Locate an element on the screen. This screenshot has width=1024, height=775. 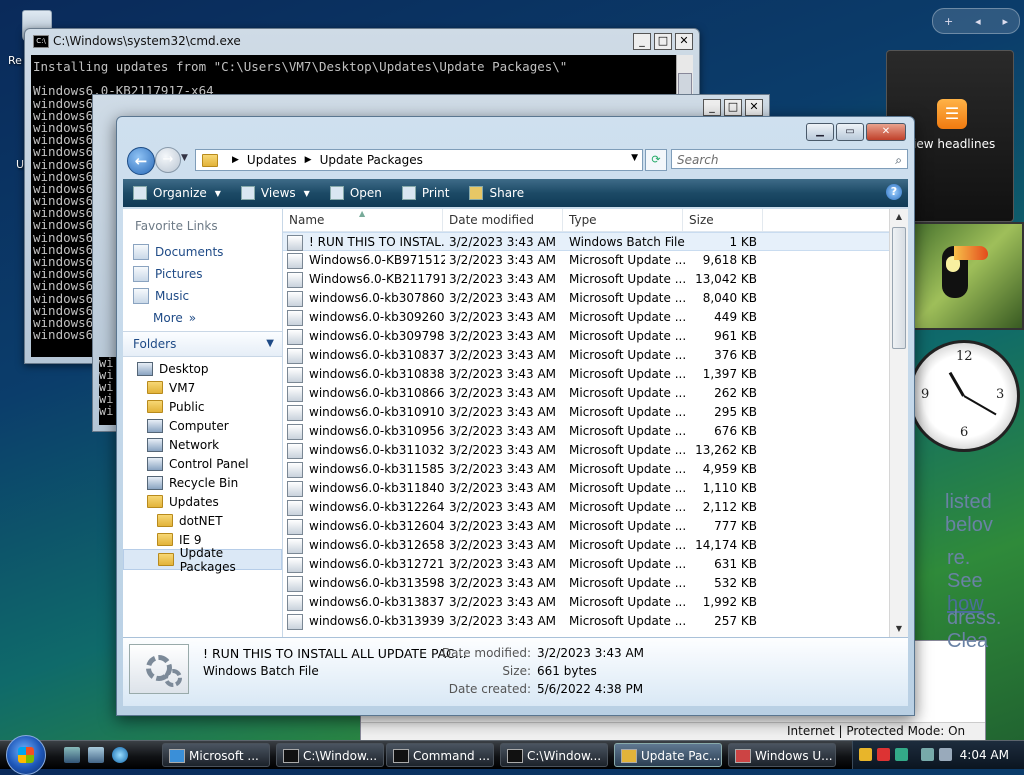
column-date-modified: Date modified is located at coordinates (503, 220).